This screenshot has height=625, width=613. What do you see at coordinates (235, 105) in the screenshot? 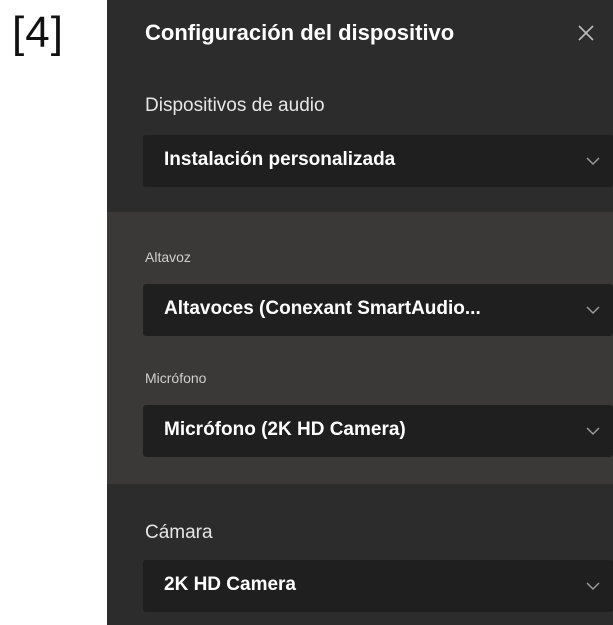
I see `audio-devices-label: Dispositivos de audio` at bounding box center [235, 105].